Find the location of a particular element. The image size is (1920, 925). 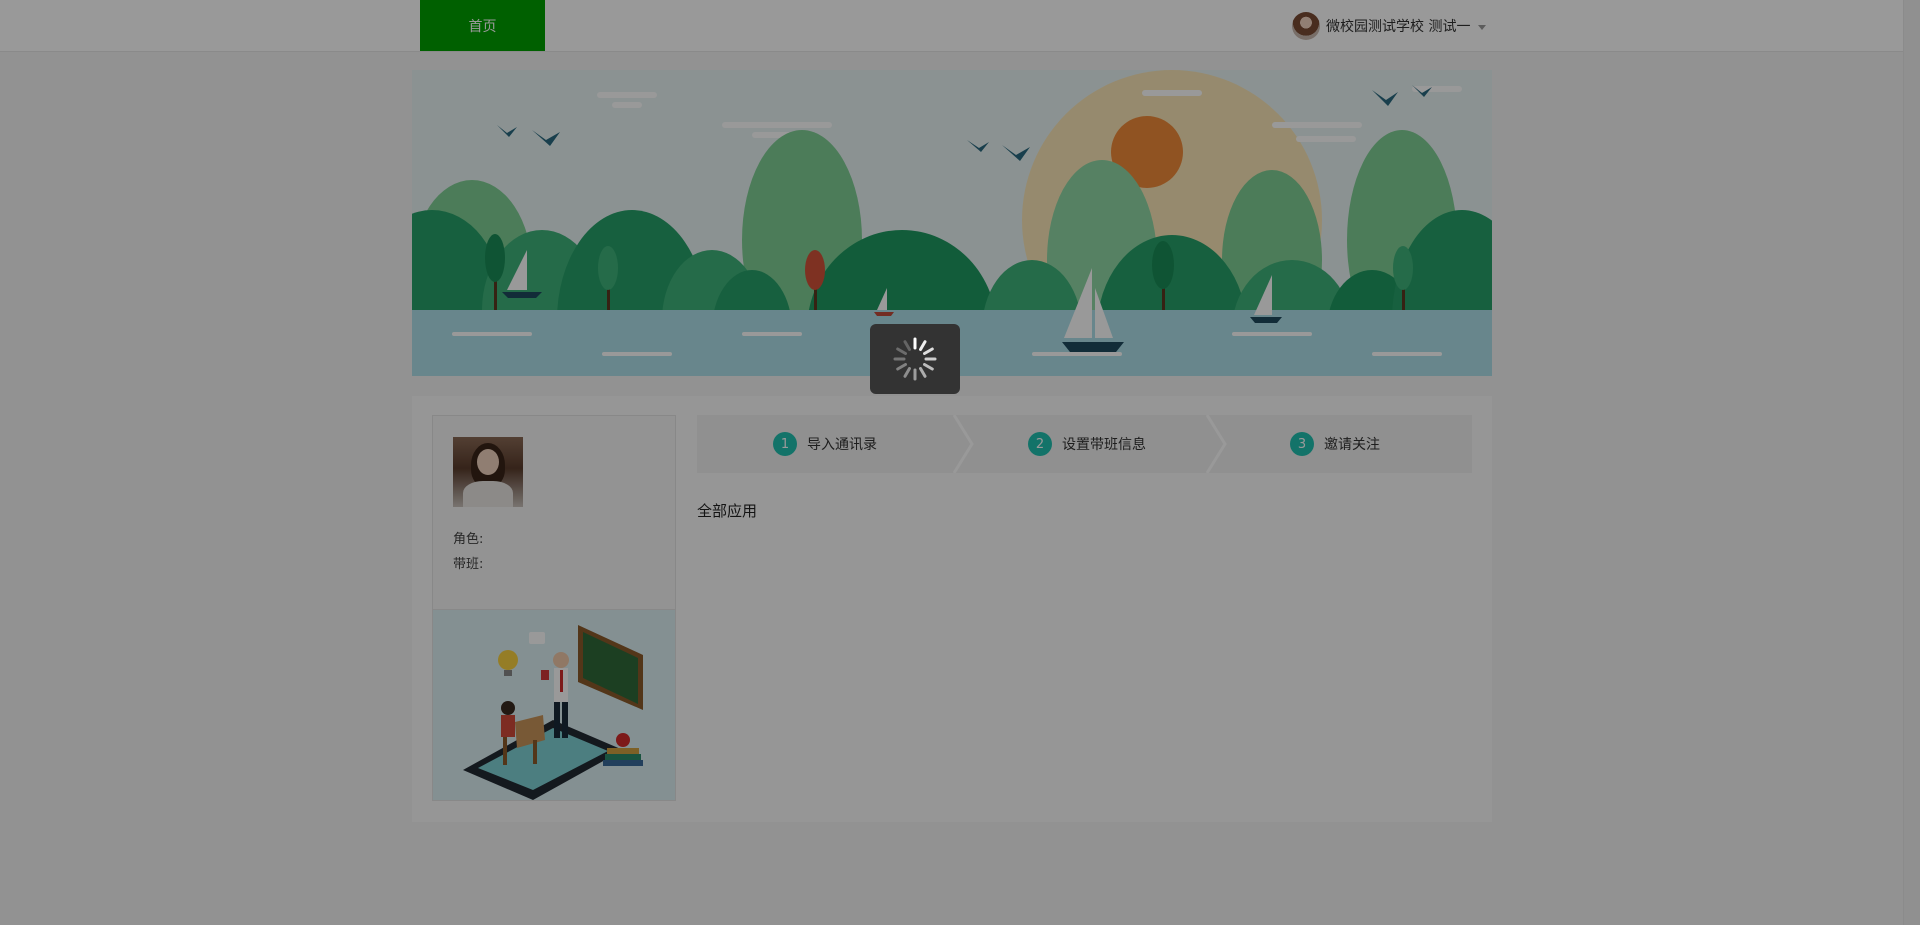

loading-toast is located at coordinates (915, 359).